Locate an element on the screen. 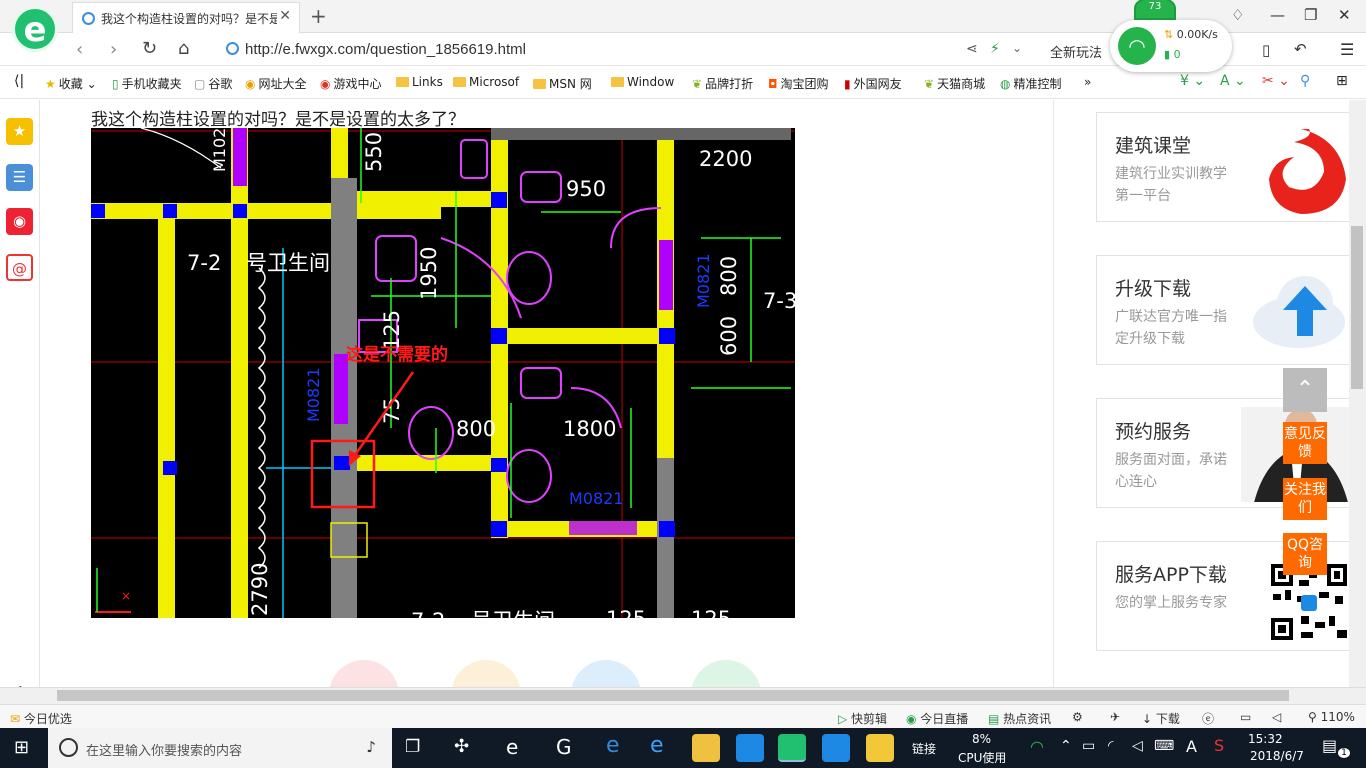 This screenshot has height=768, width=1366. more-bookmarks-icon: » is located at coordinates (1087, 82).